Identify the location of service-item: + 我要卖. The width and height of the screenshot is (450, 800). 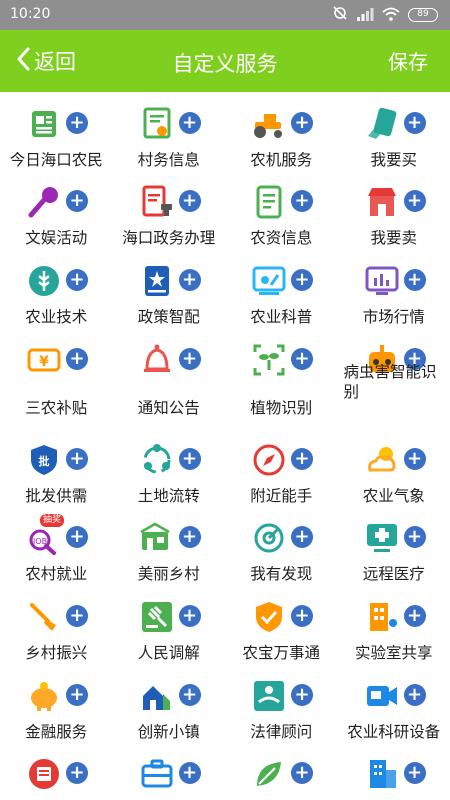
(394, 209).